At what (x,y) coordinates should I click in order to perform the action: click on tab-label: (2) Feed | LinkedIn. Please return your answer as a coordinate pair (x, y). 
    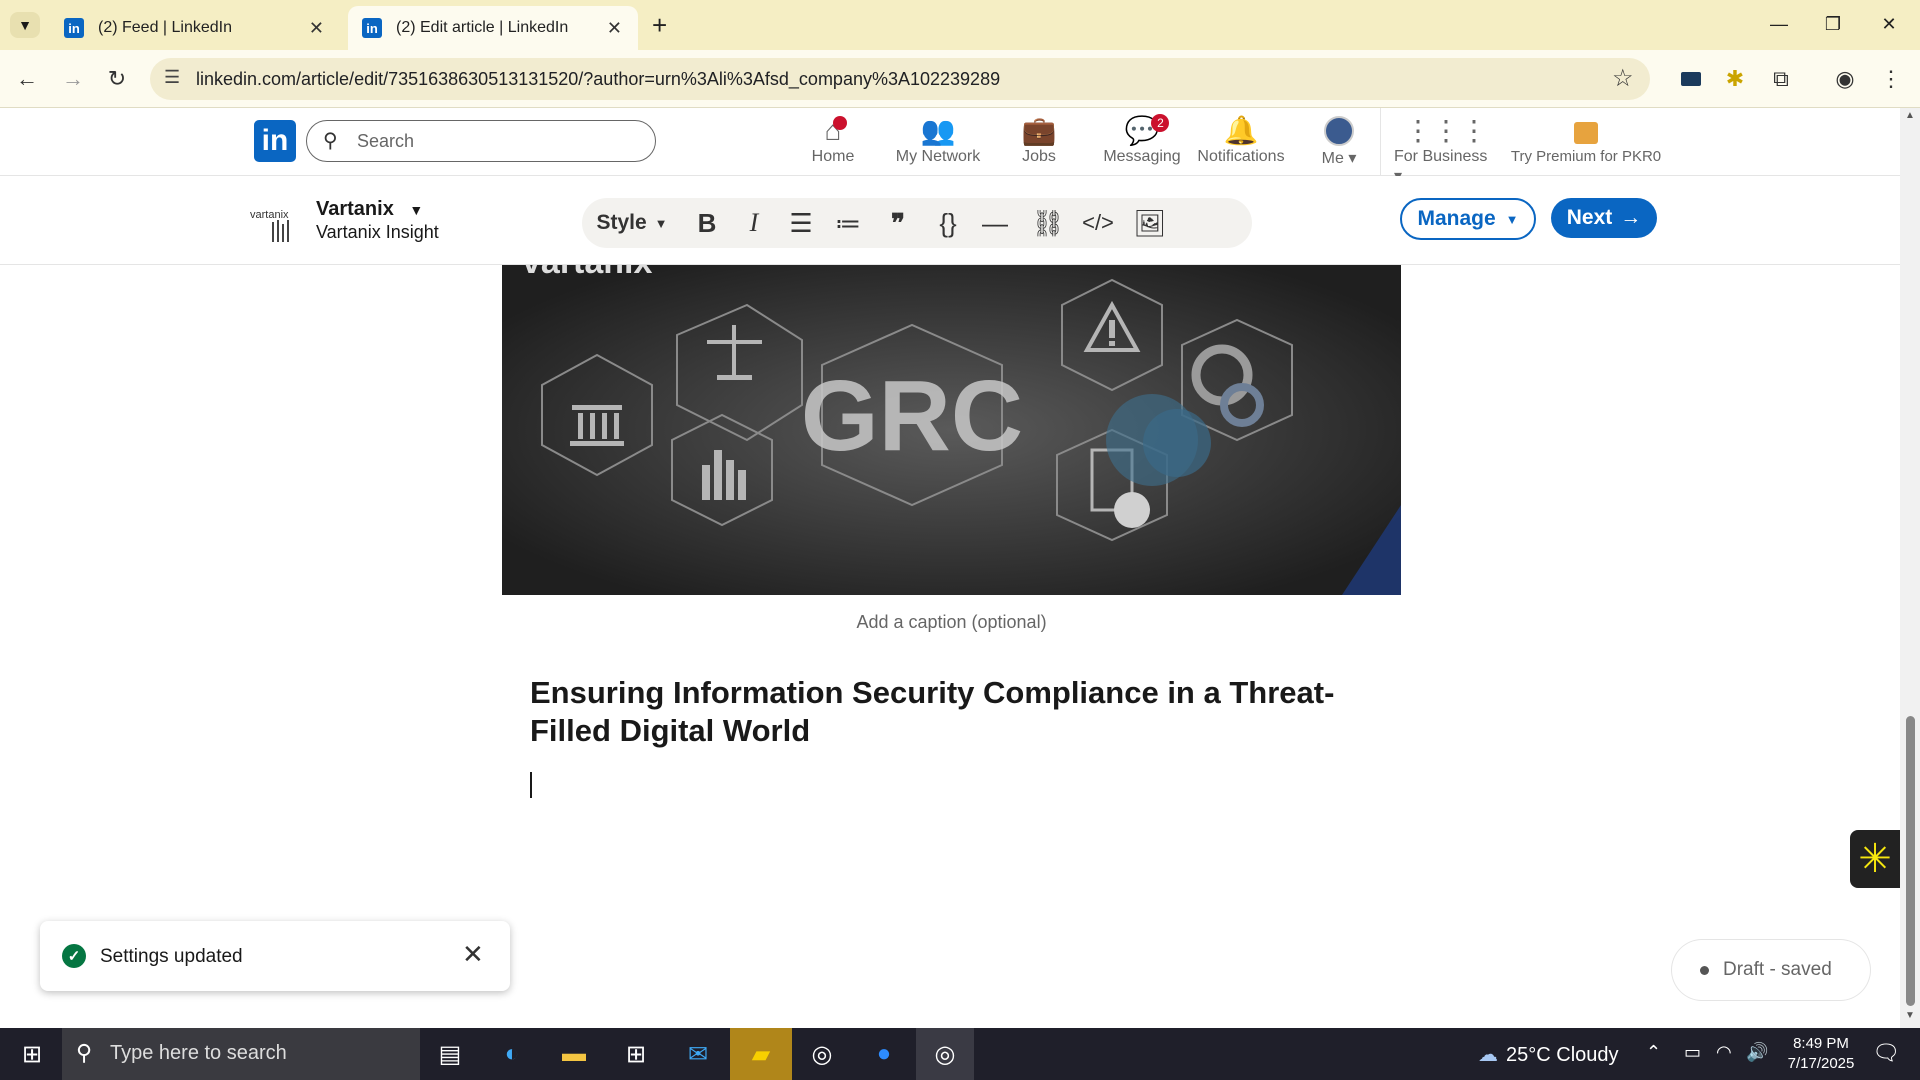
    Looking at the image, I should click on (165, 27).